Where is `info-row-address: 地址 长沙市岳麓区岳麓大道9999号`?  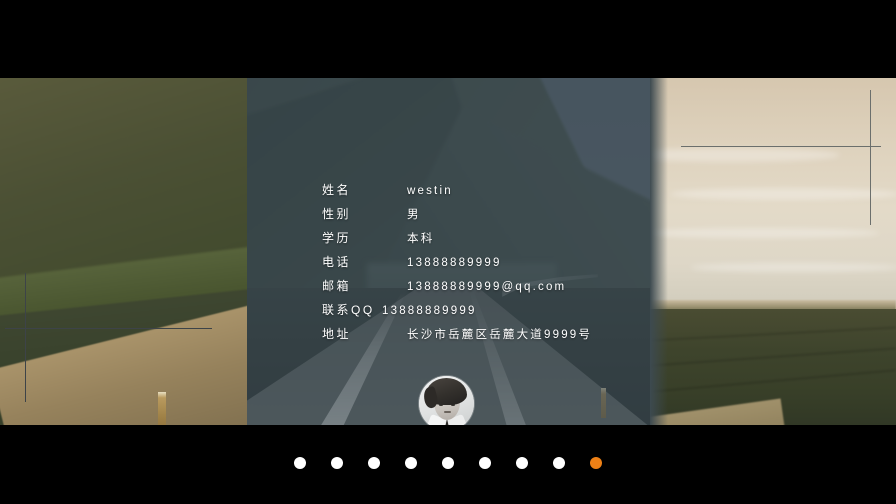
info-row-address: 地址 长沙市岳麓区岳麓大道9999号 is located at coordinates (472, 337).